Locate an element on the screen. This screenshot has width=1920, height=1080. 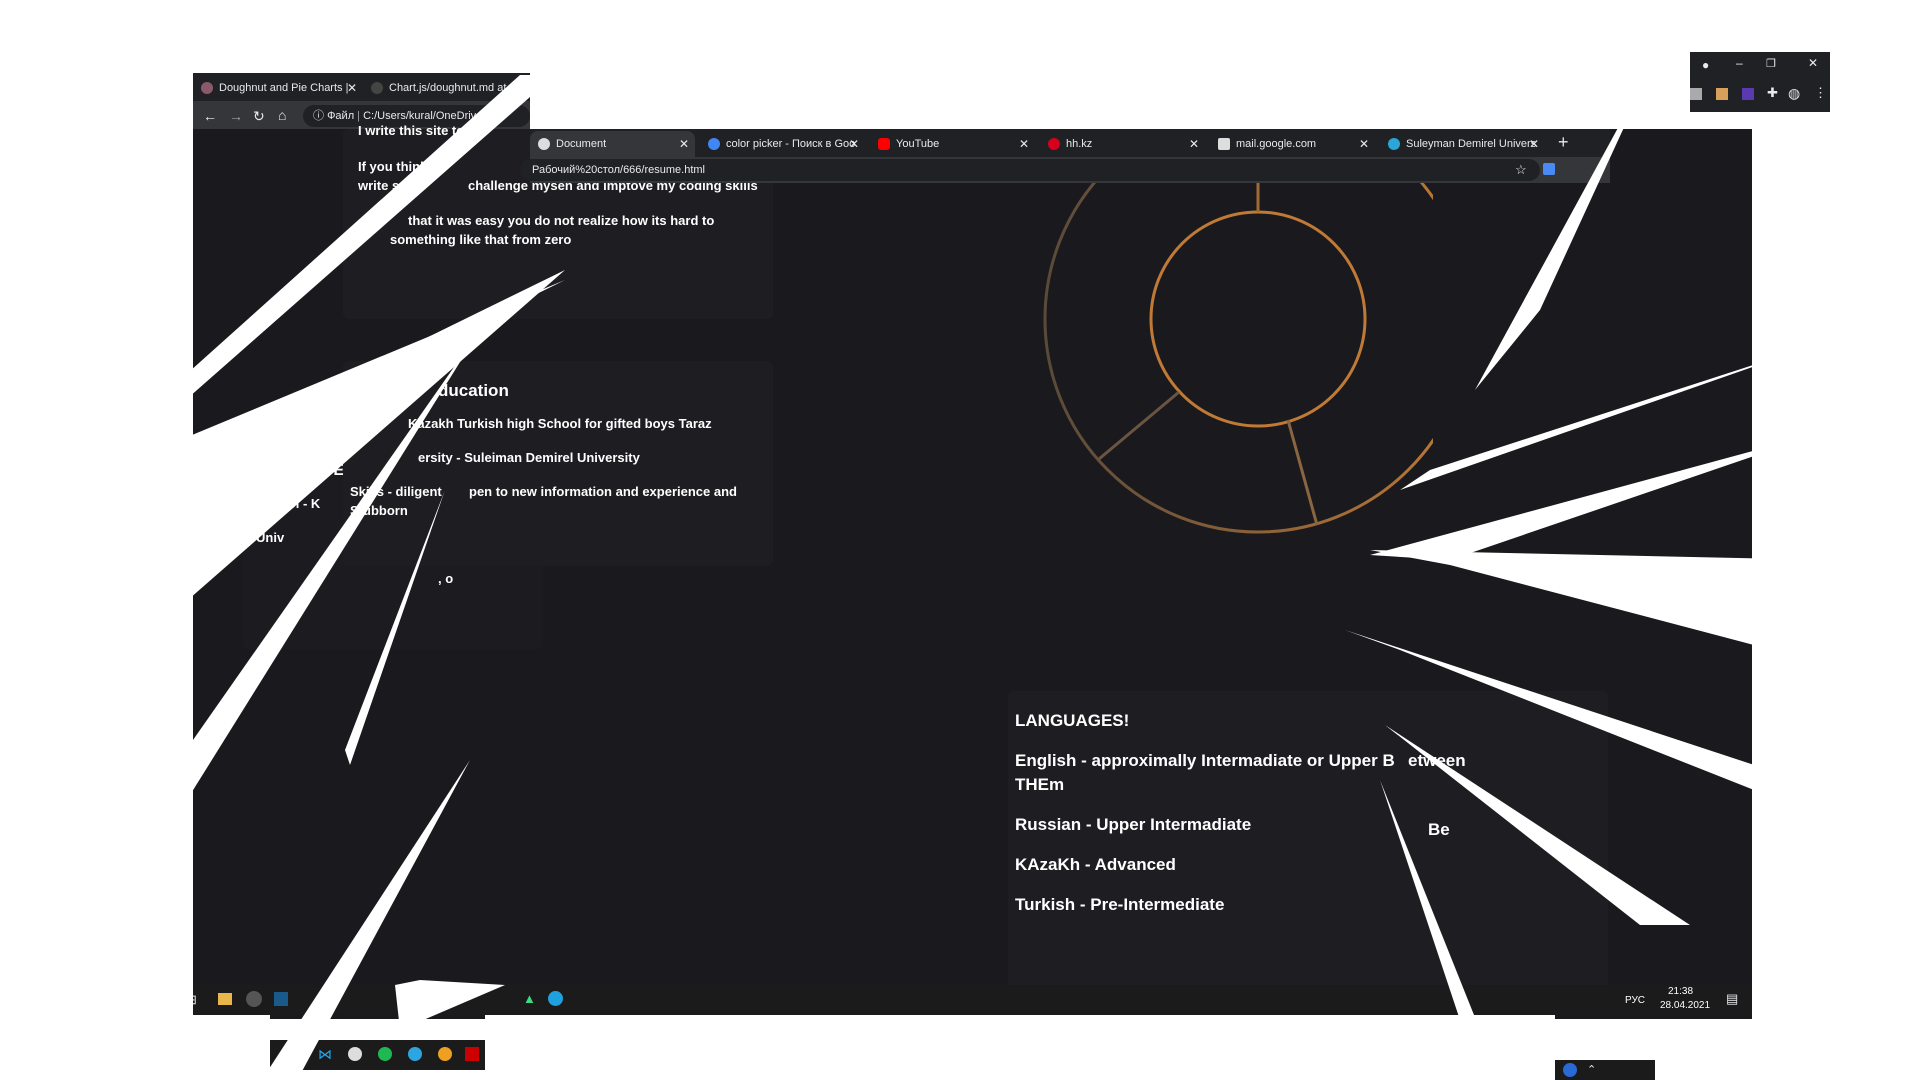
new-tab-button: + is located at coordinates (1563, 142).